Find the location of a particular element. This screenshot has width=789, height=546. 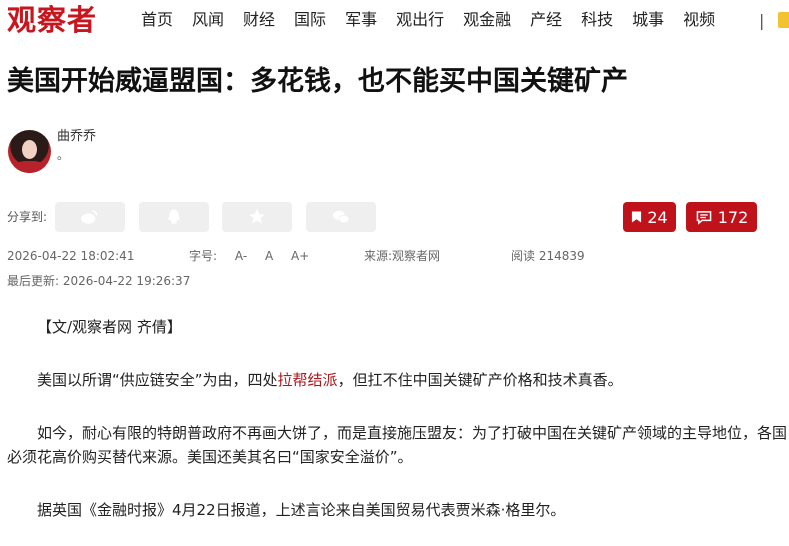

favorite-count: 24 is located at coordinates (657, 217).